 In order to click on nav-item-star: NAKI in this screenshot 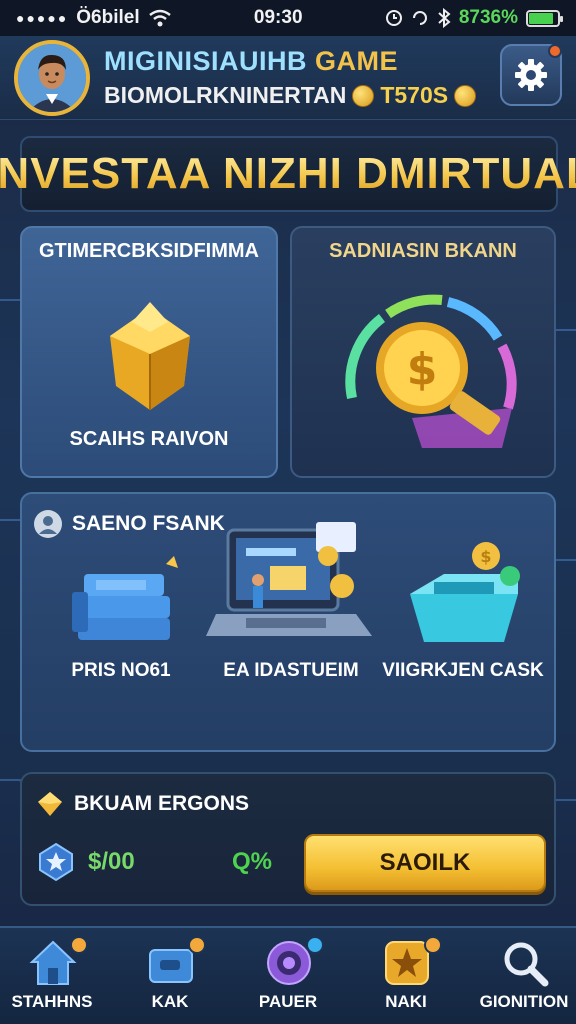, I will do `click(406, 976)`.